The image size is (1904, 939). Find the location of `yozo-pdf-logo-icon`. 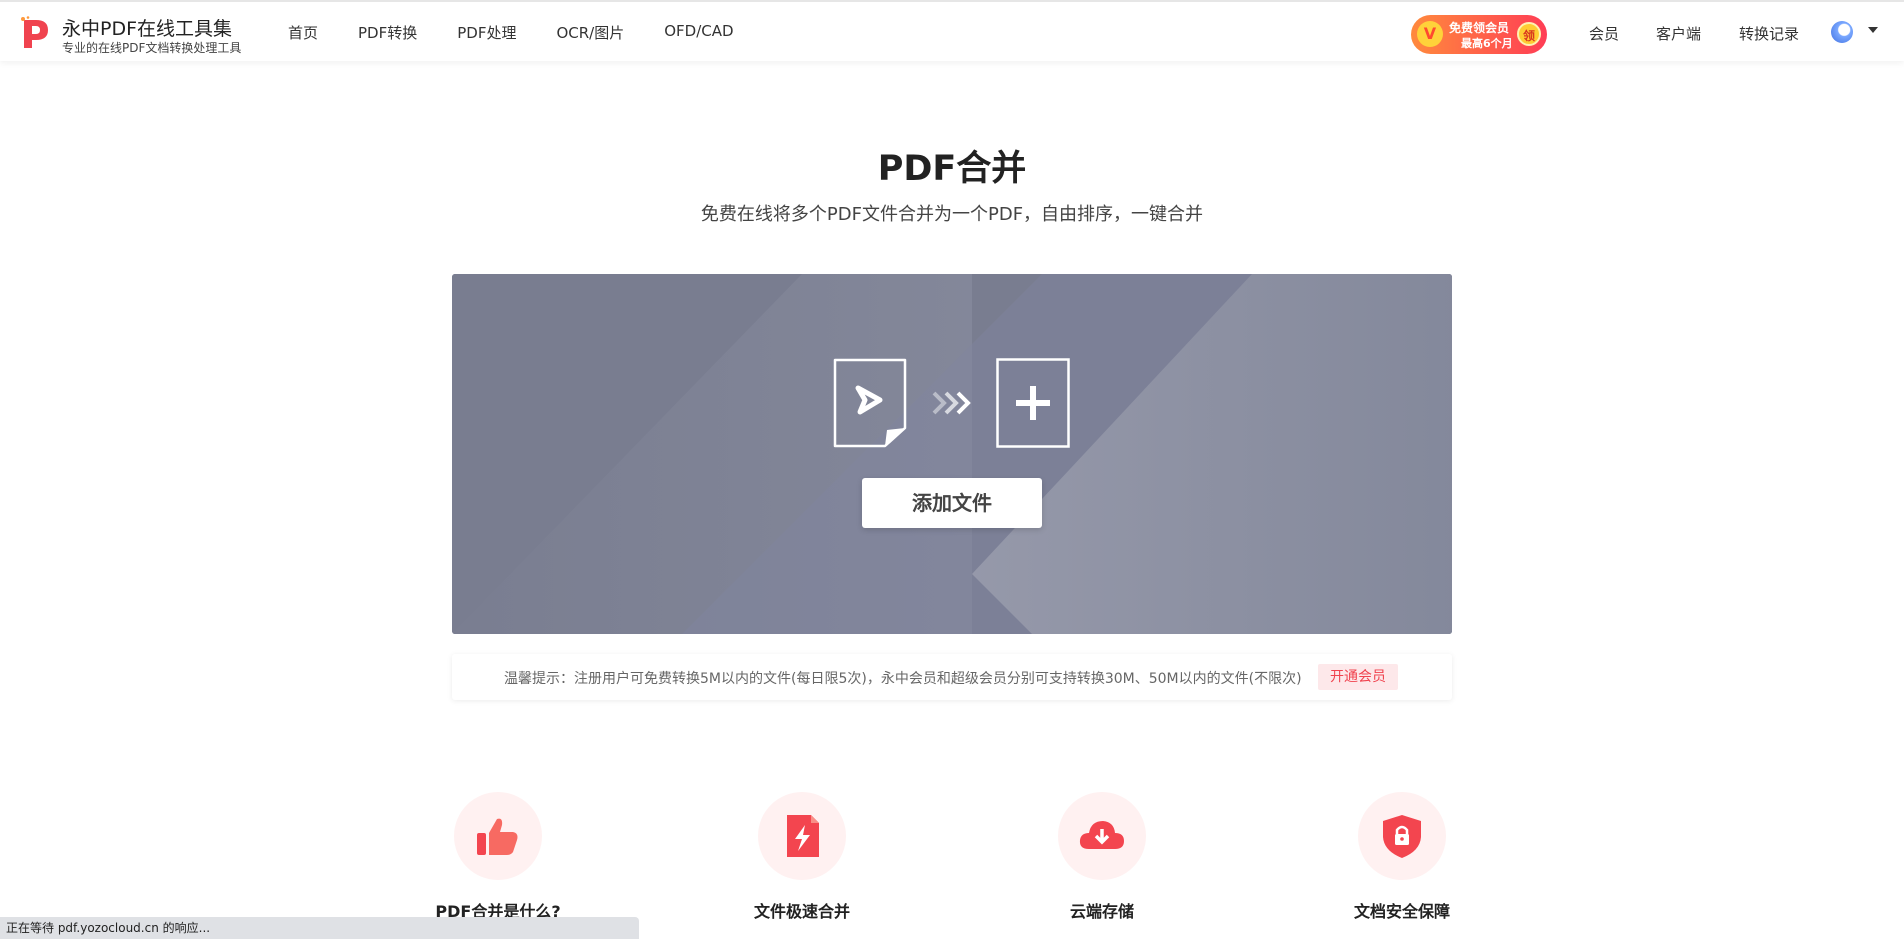

yozo-pdf-logo-icon is located at coordinates (36, 33).